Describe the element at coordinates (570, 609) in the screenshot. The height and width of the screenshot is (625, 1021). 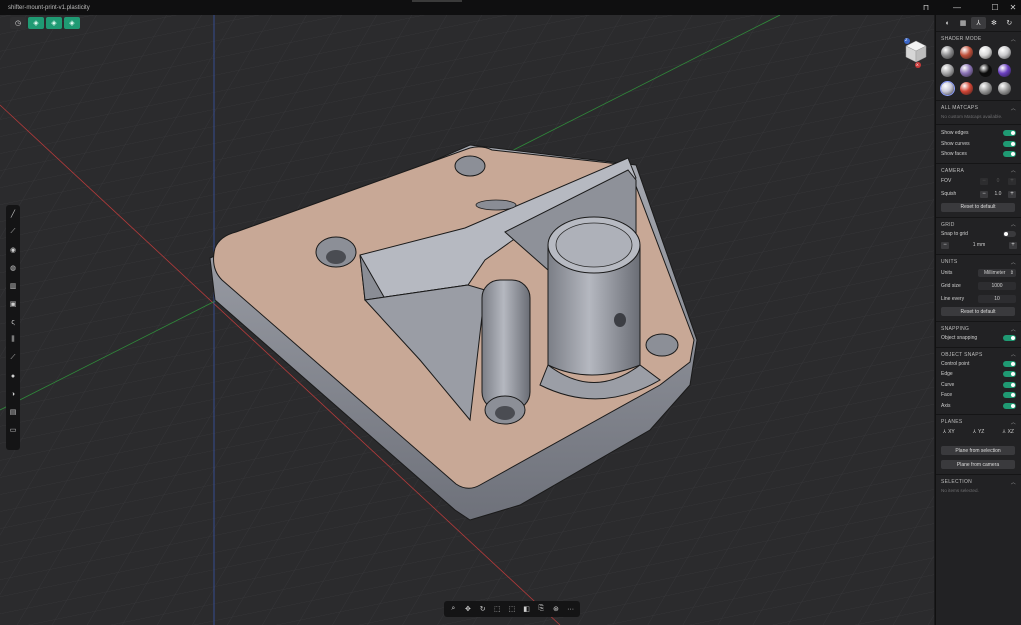
I see `more-icon: ···` at that location.